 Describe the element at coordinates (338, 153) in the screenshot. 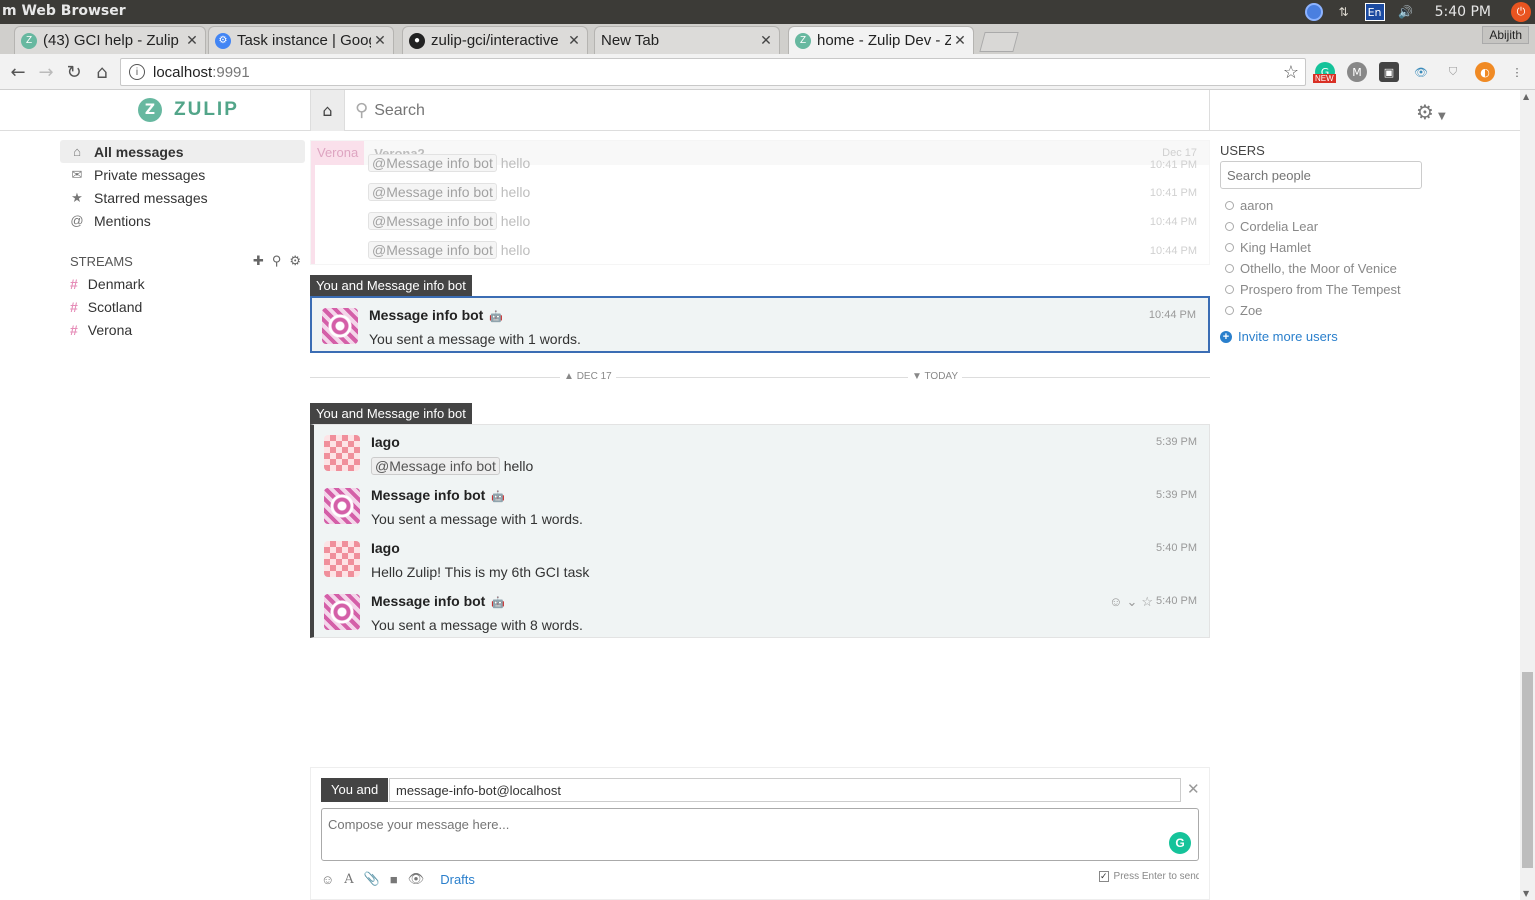

I see `stream-name: Verona` at that location.